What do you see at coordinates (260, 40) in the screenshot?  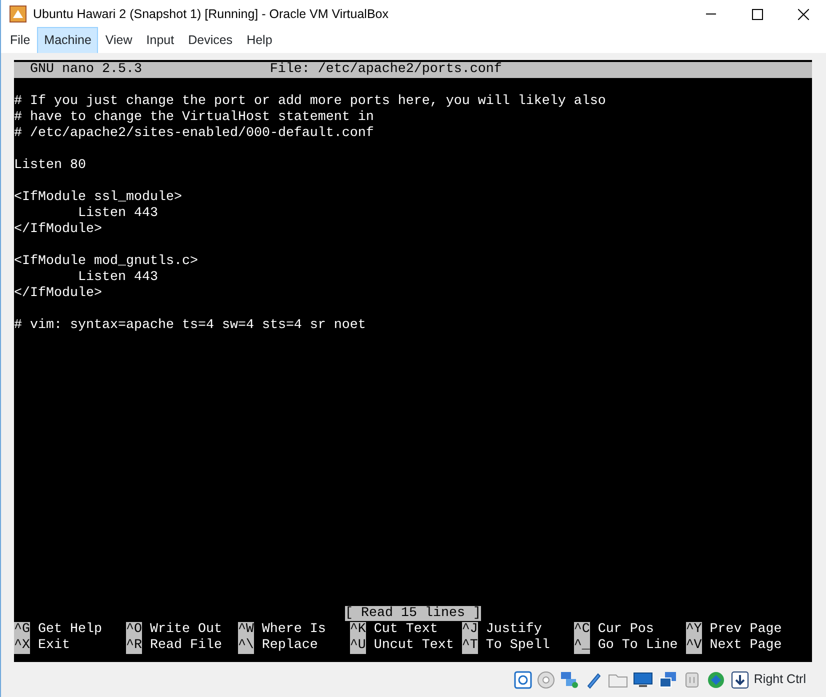 I see `menu-item: Help` at bounding box center [260, 40].